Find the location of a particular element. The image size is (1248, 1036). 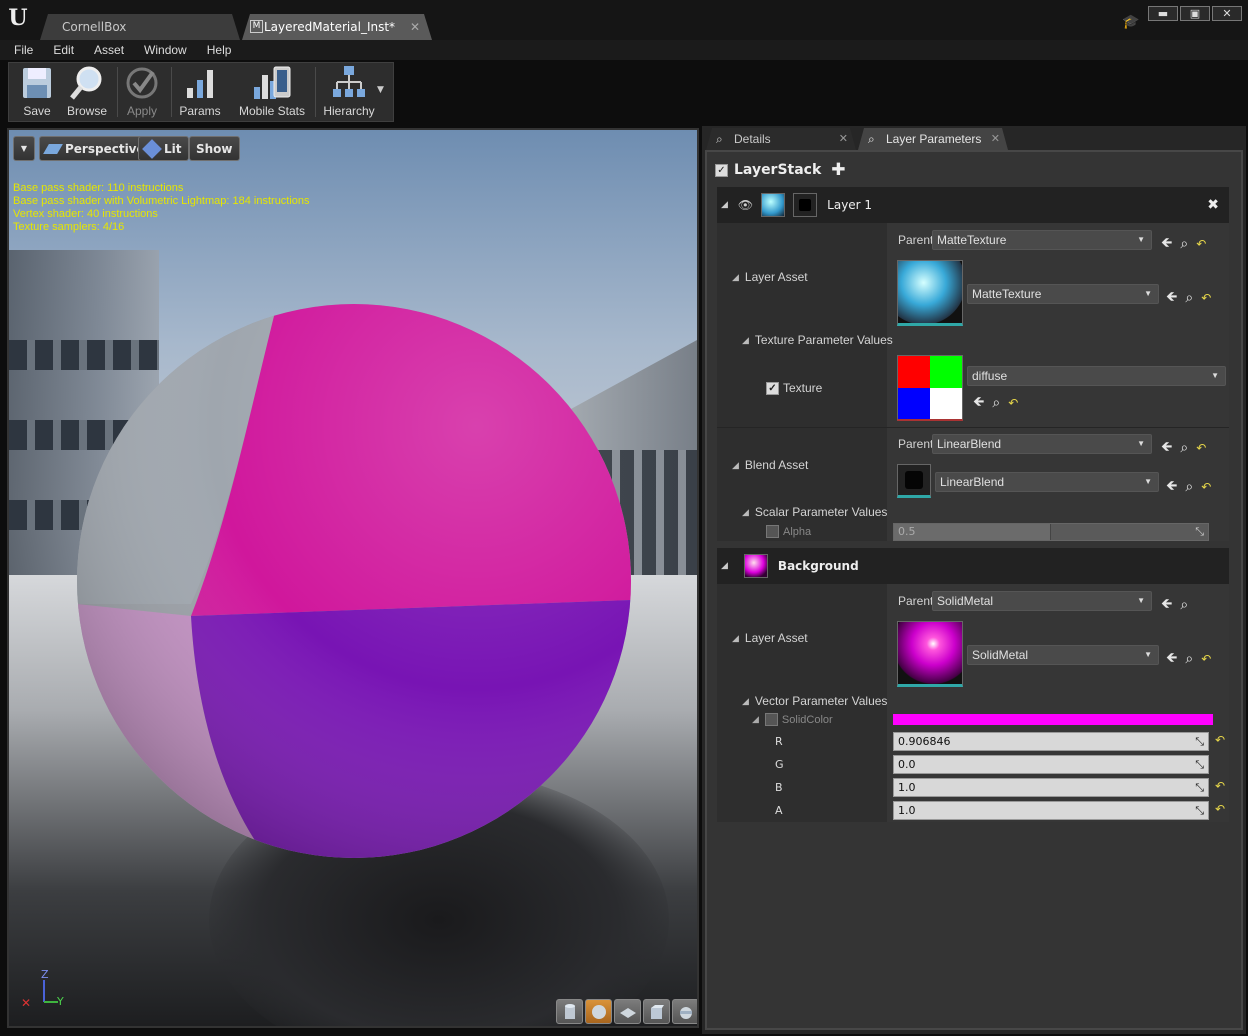

g-value-field: 0.0 is located at coordinates (1051, 764).